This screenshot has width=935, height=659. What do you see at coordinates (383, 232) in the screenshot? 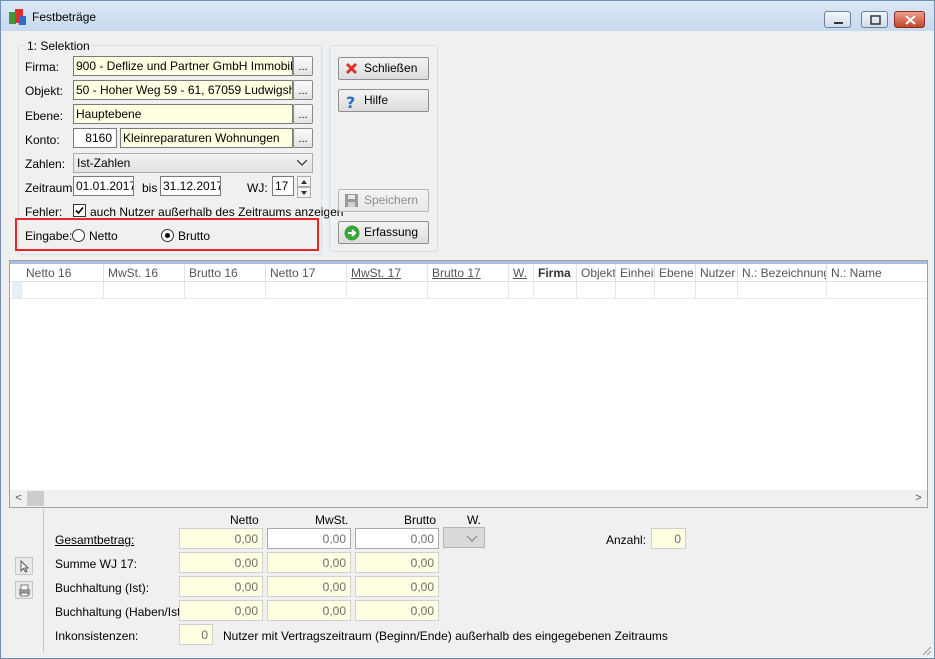
I see `erfassung-button: Erfassung` at bounding box center [383, 232].